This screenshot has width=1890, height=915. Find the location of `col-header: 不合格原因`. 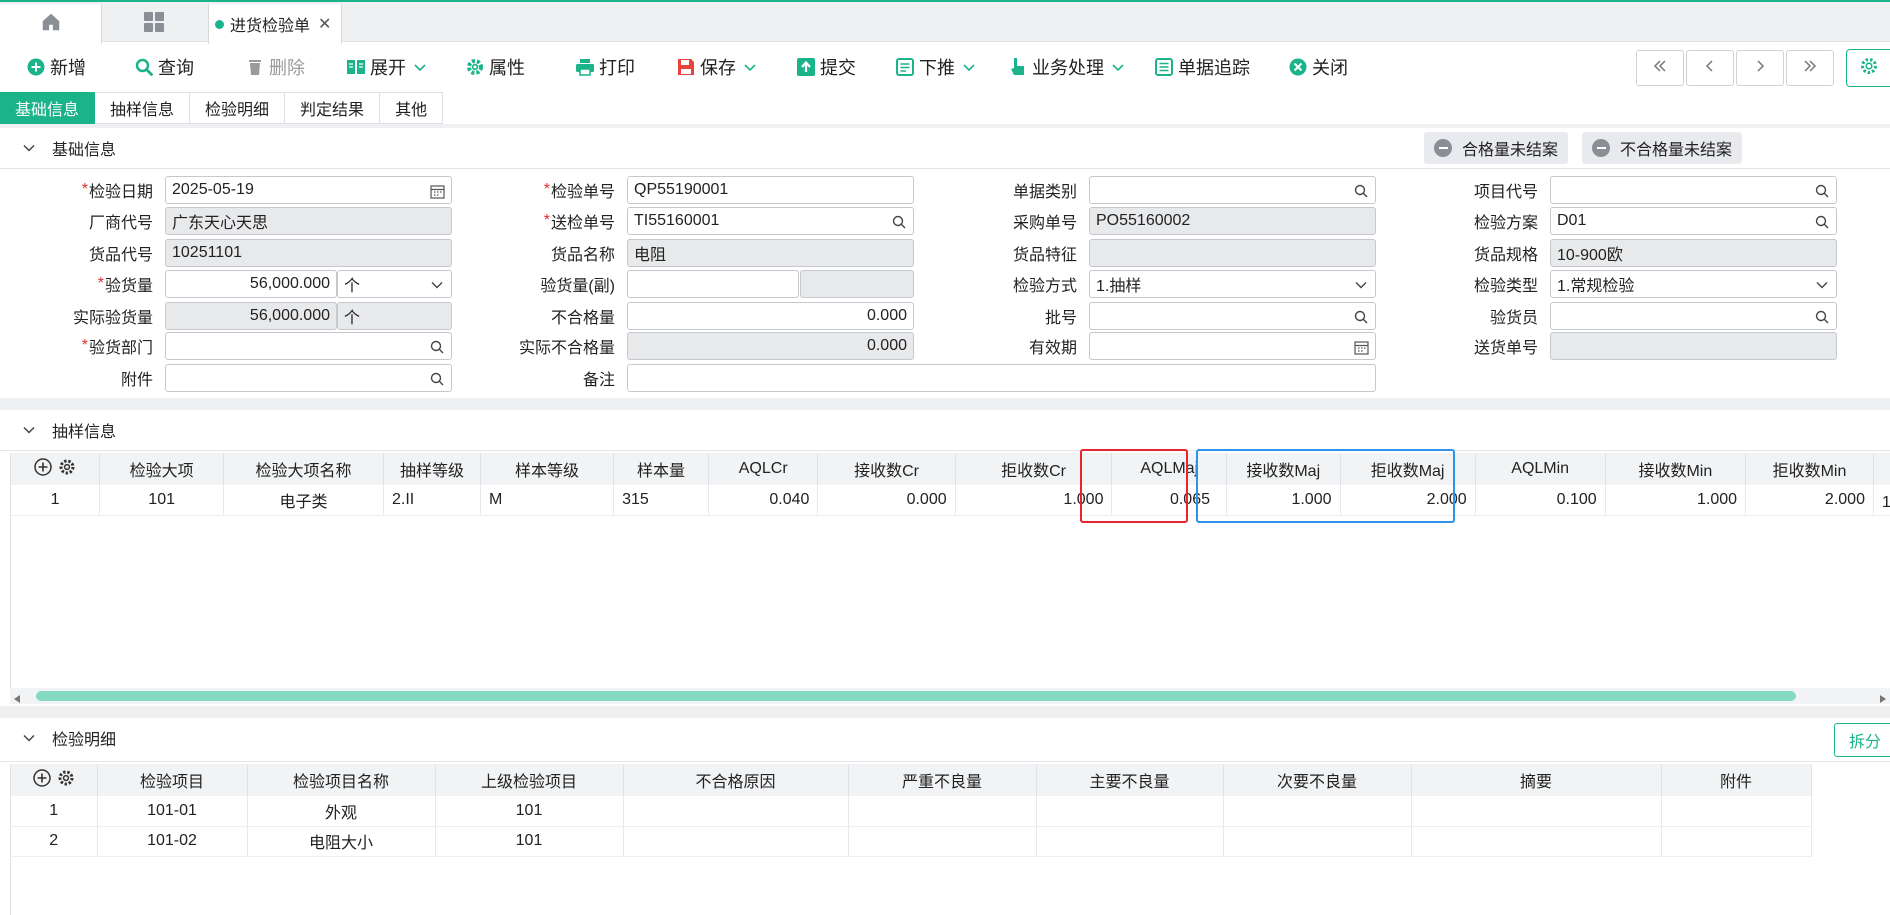

col-header: 不合格原因 is located at coordinates (736, 780).